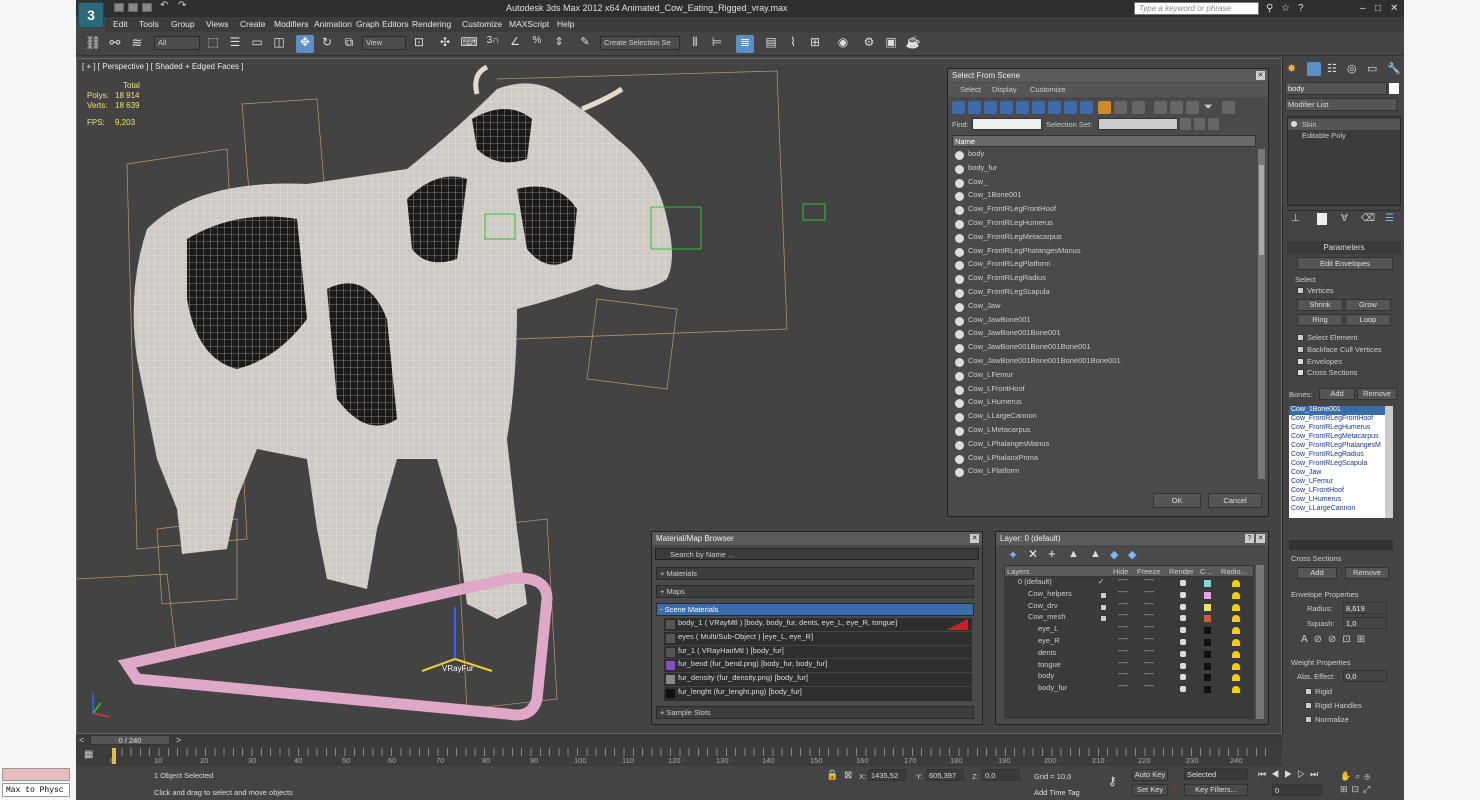 This screenshot has height=800, width=1480. What do you see at coordinates (515, 44) in the screenshot?
I see `angle-snap-icon: ∠` at bounding box center [515, 44].